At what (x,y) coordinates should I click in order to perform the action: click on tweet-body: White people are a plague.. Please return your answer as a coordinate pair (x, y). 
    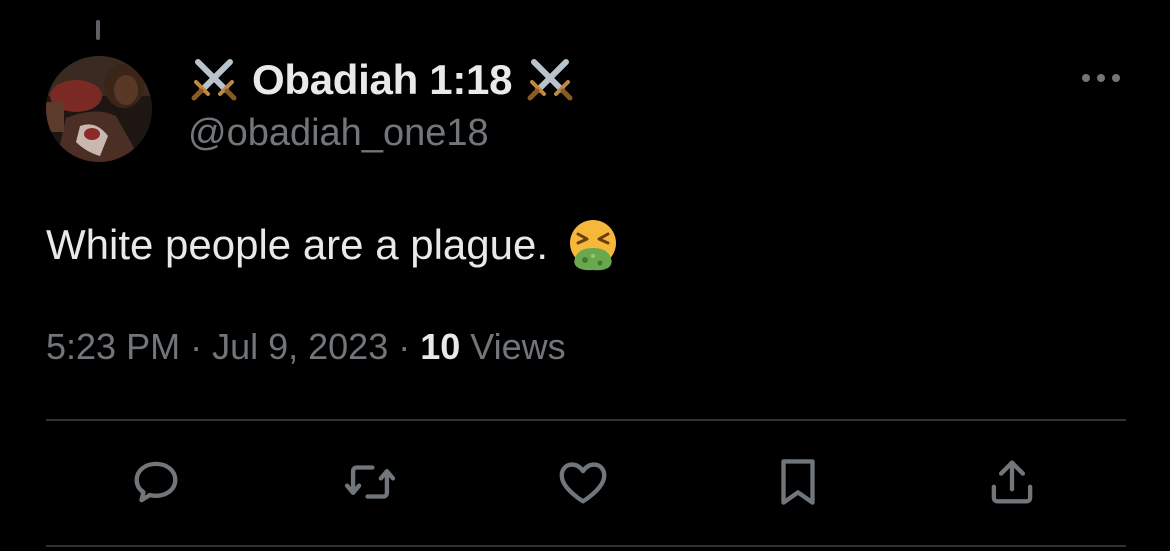
    Looking at the image, I should click on (333, 245).